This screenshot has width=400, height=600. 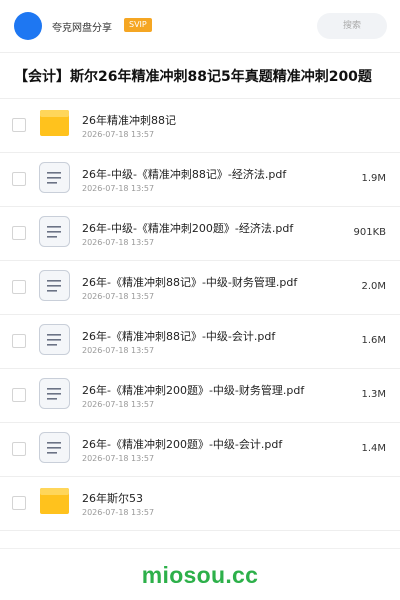 I want to click on app-name: 夸克网盘分享, so click(x=82, y=28).